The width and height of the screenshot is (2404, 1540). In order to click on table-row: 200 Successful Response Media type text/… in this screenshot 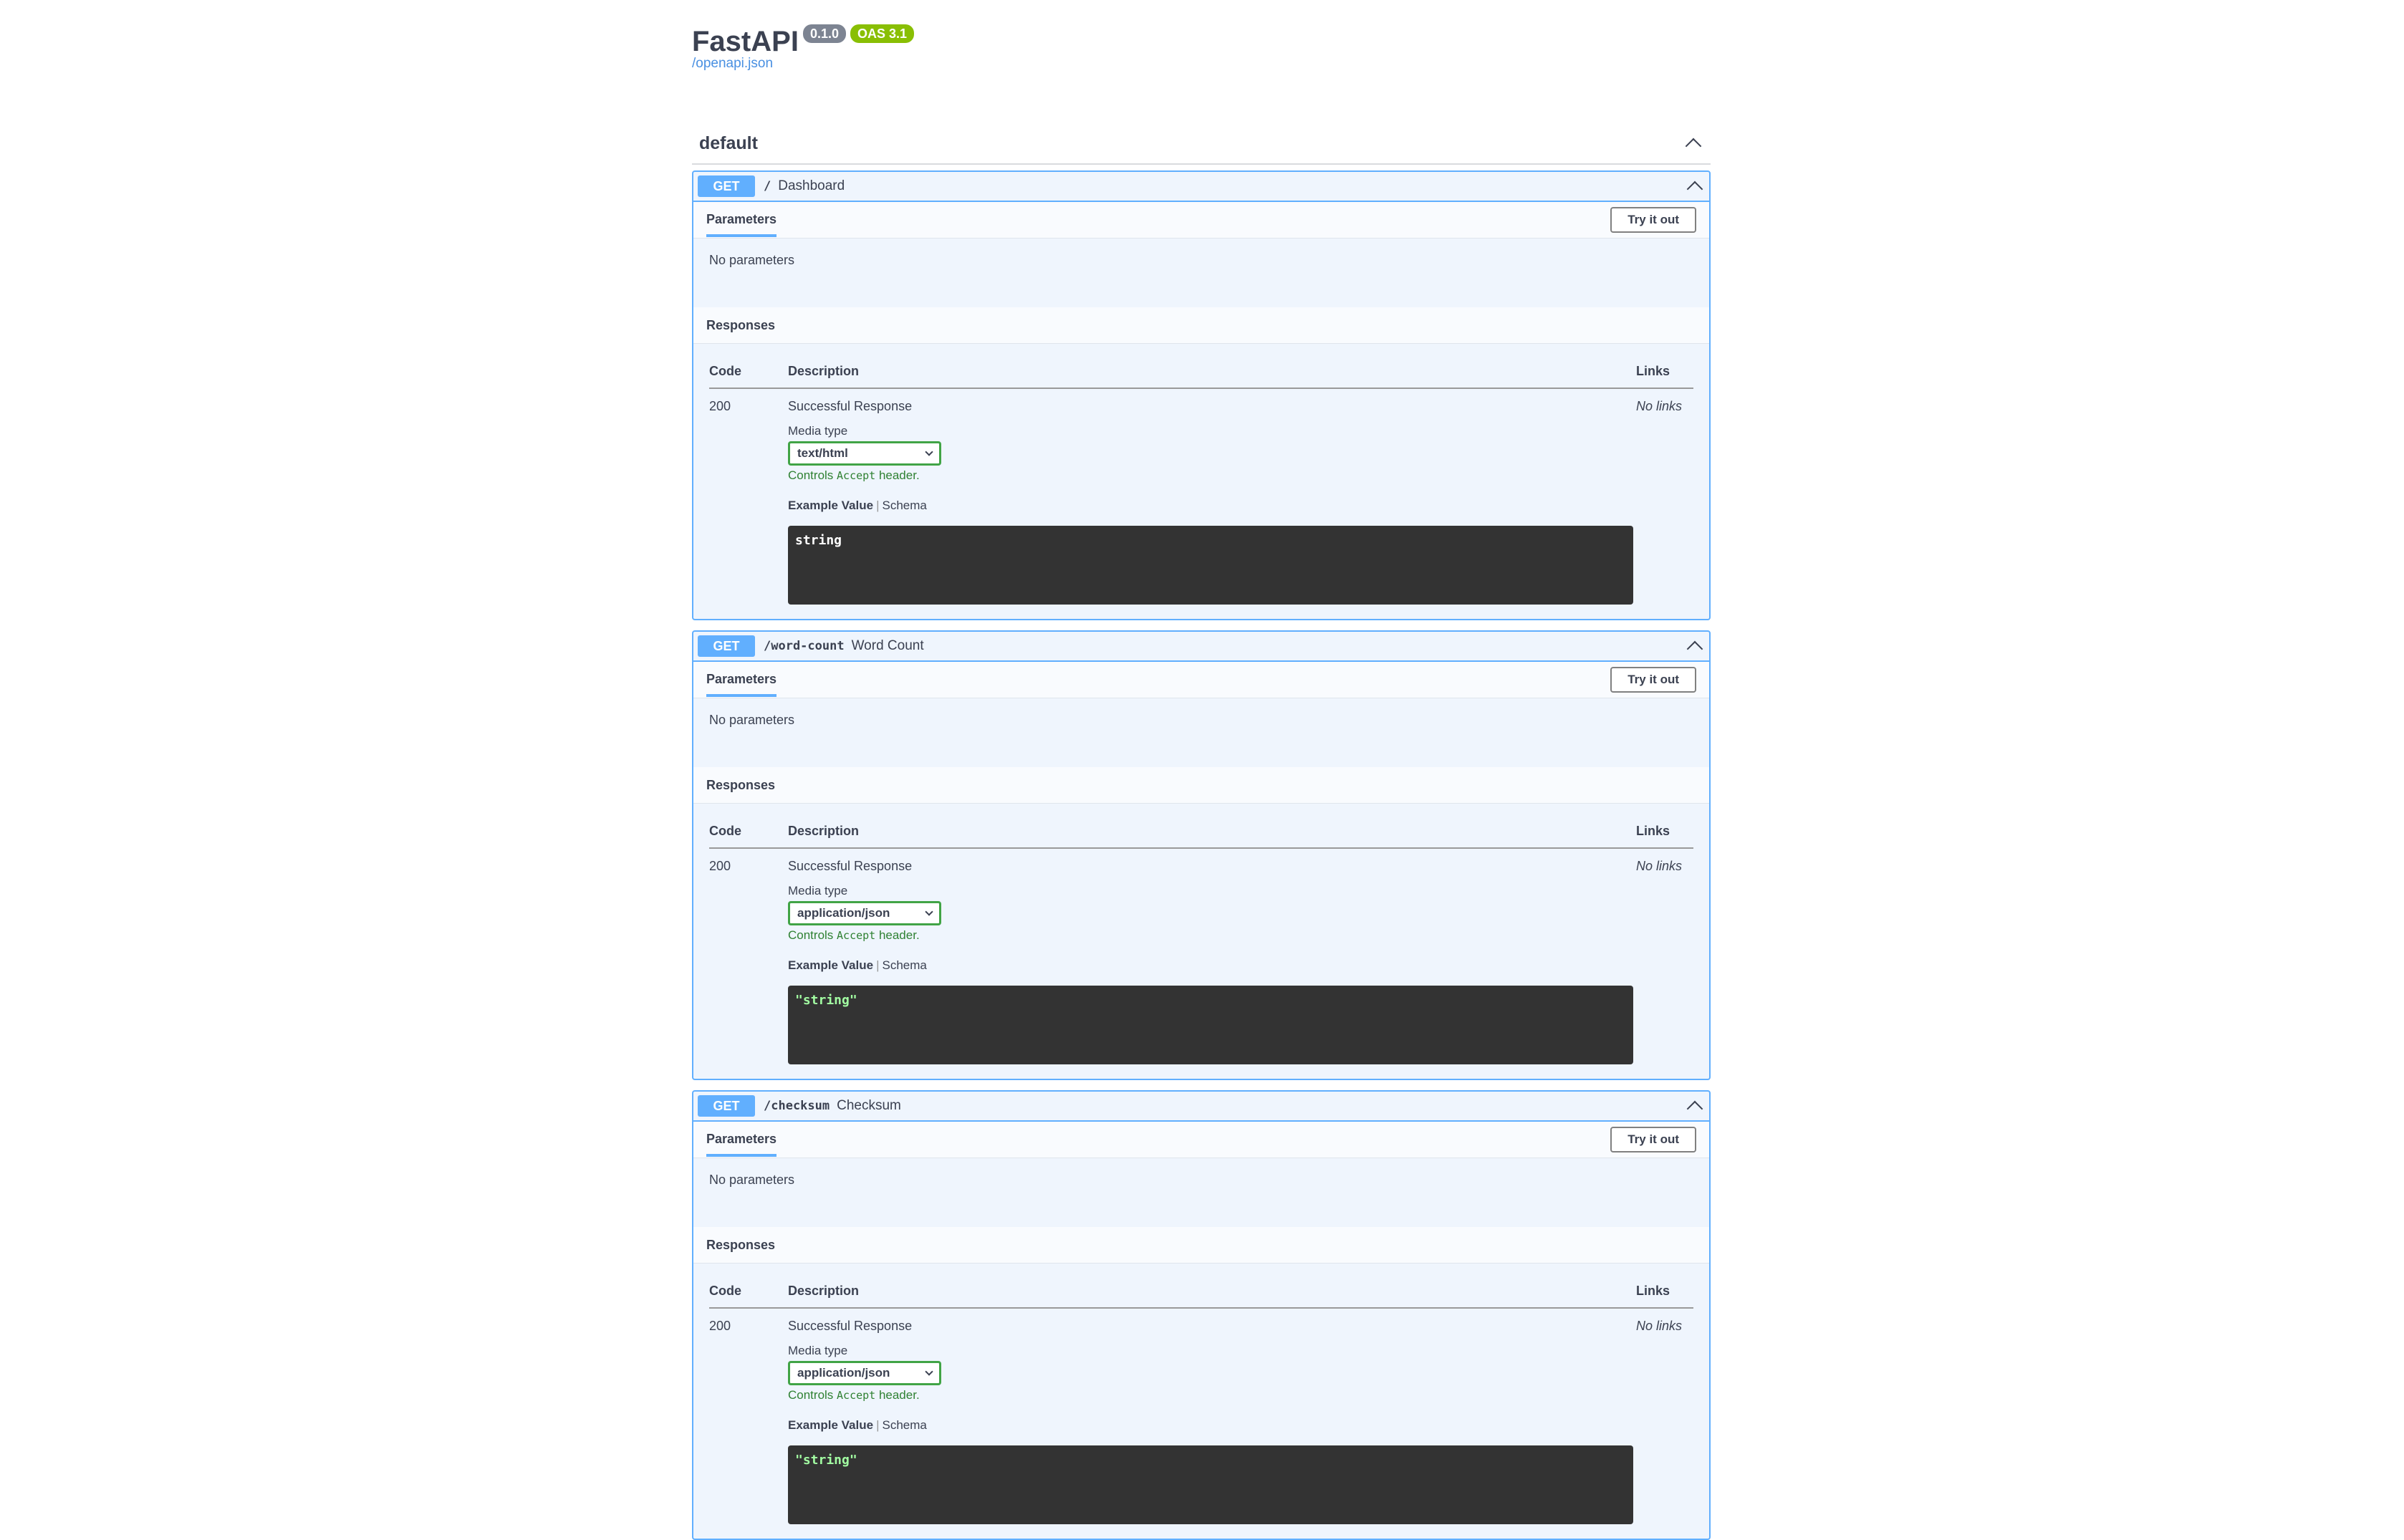, I will do `click(1201, 496)`.